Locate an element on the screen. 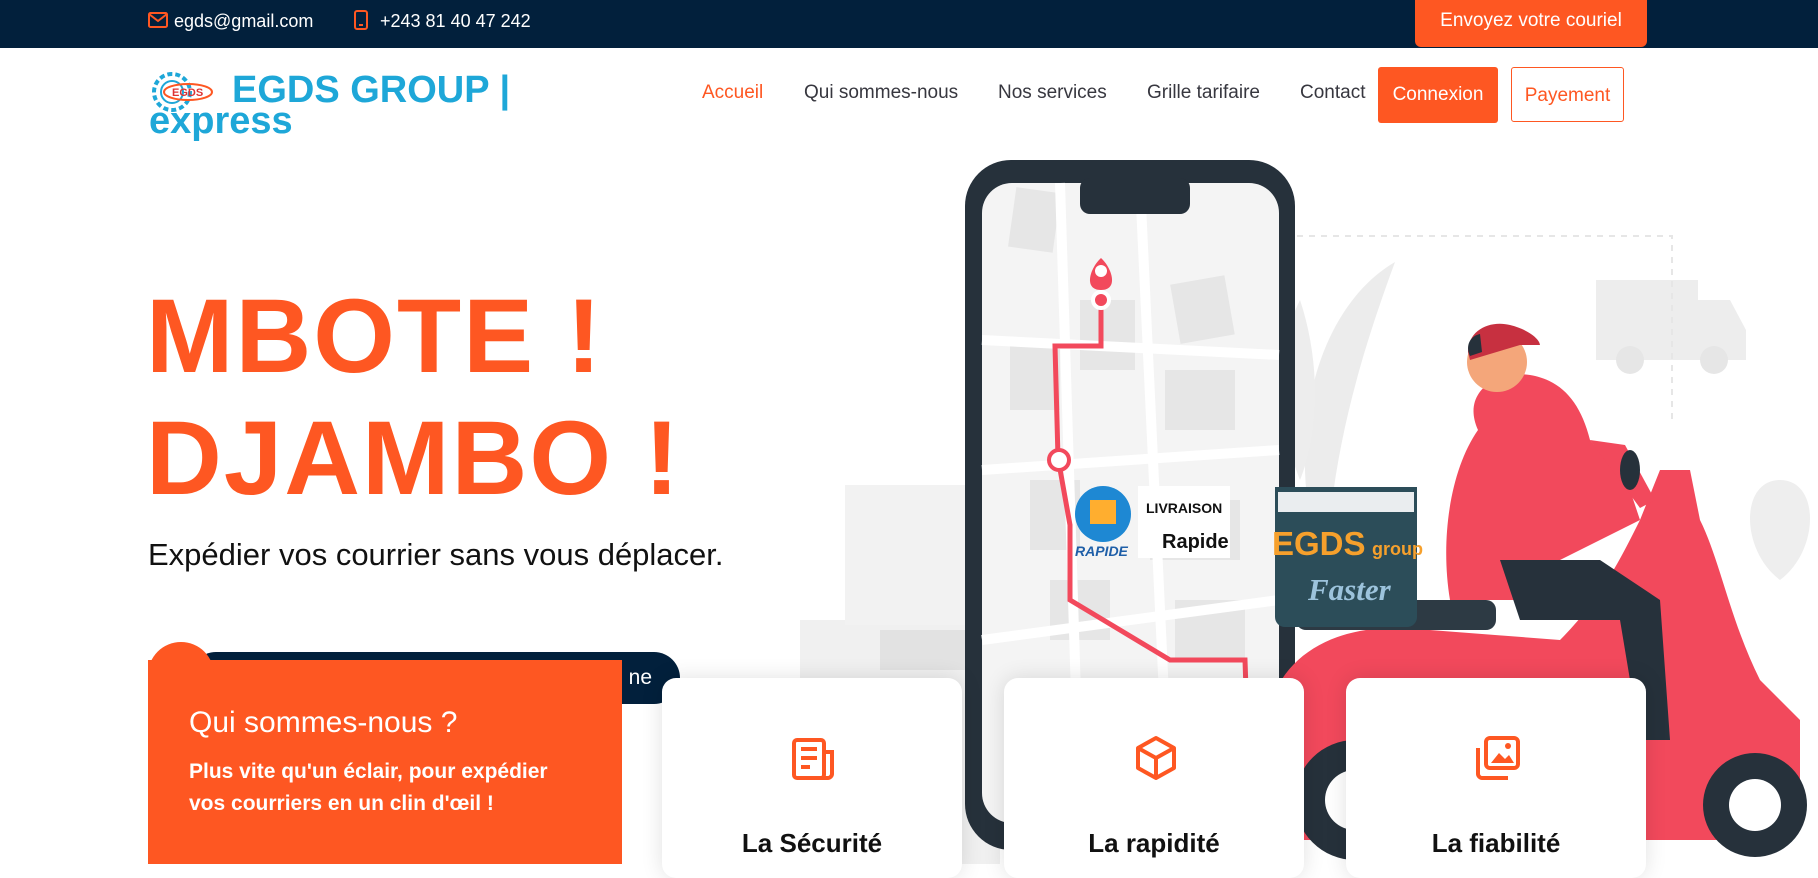 The height and width of the screenshot is (878, 1818). envelope-icon is located at coordinates (158, 20).